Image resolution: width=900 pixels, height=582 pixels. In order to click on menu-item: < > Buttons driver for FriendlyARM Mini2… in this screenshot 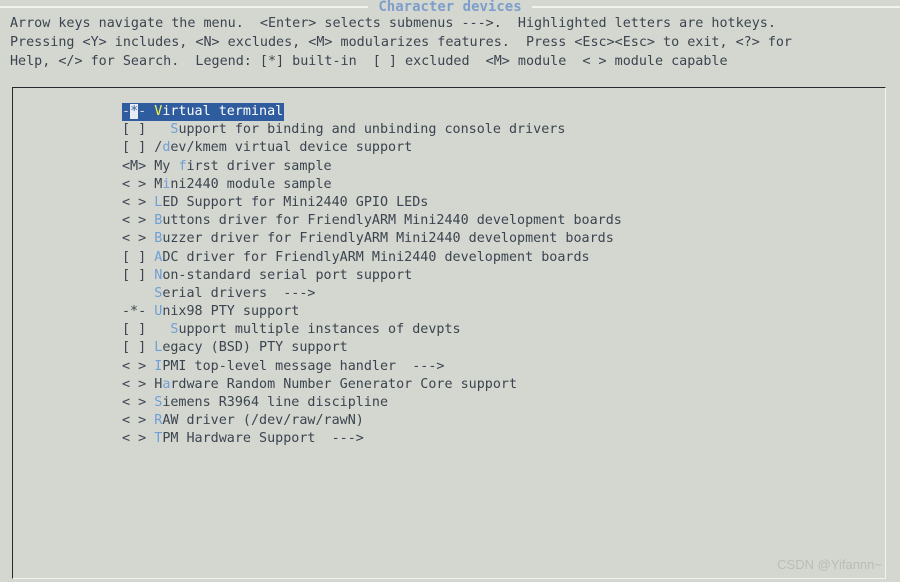, I will do `click(372, 221)`.